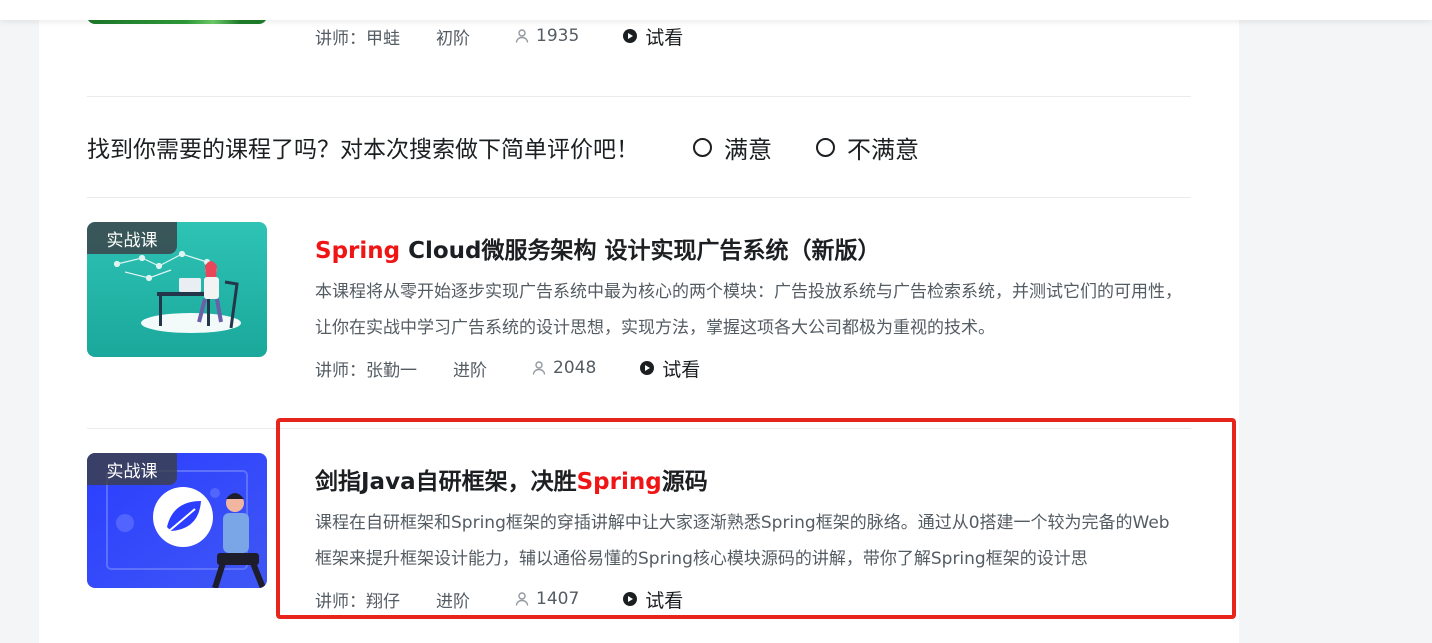  I want to click on course-title: 剑指Java自研框架，决胜Spring源码, so click(511, 479).